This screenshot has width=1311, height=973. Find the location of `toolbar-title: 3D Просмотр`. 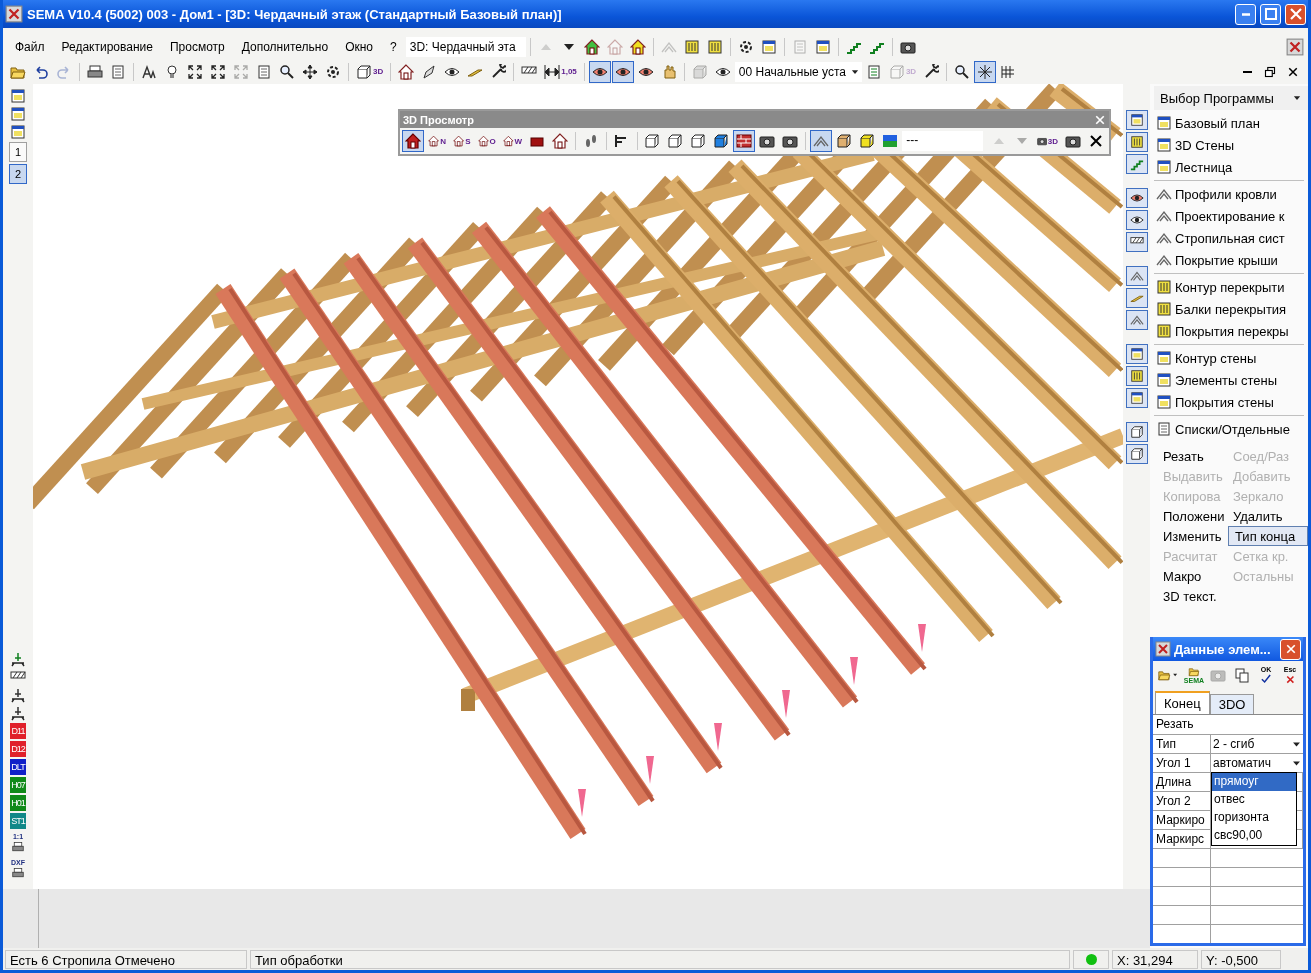

toolbar-title: 3D Просмотр is located at coordinates (438, 119).